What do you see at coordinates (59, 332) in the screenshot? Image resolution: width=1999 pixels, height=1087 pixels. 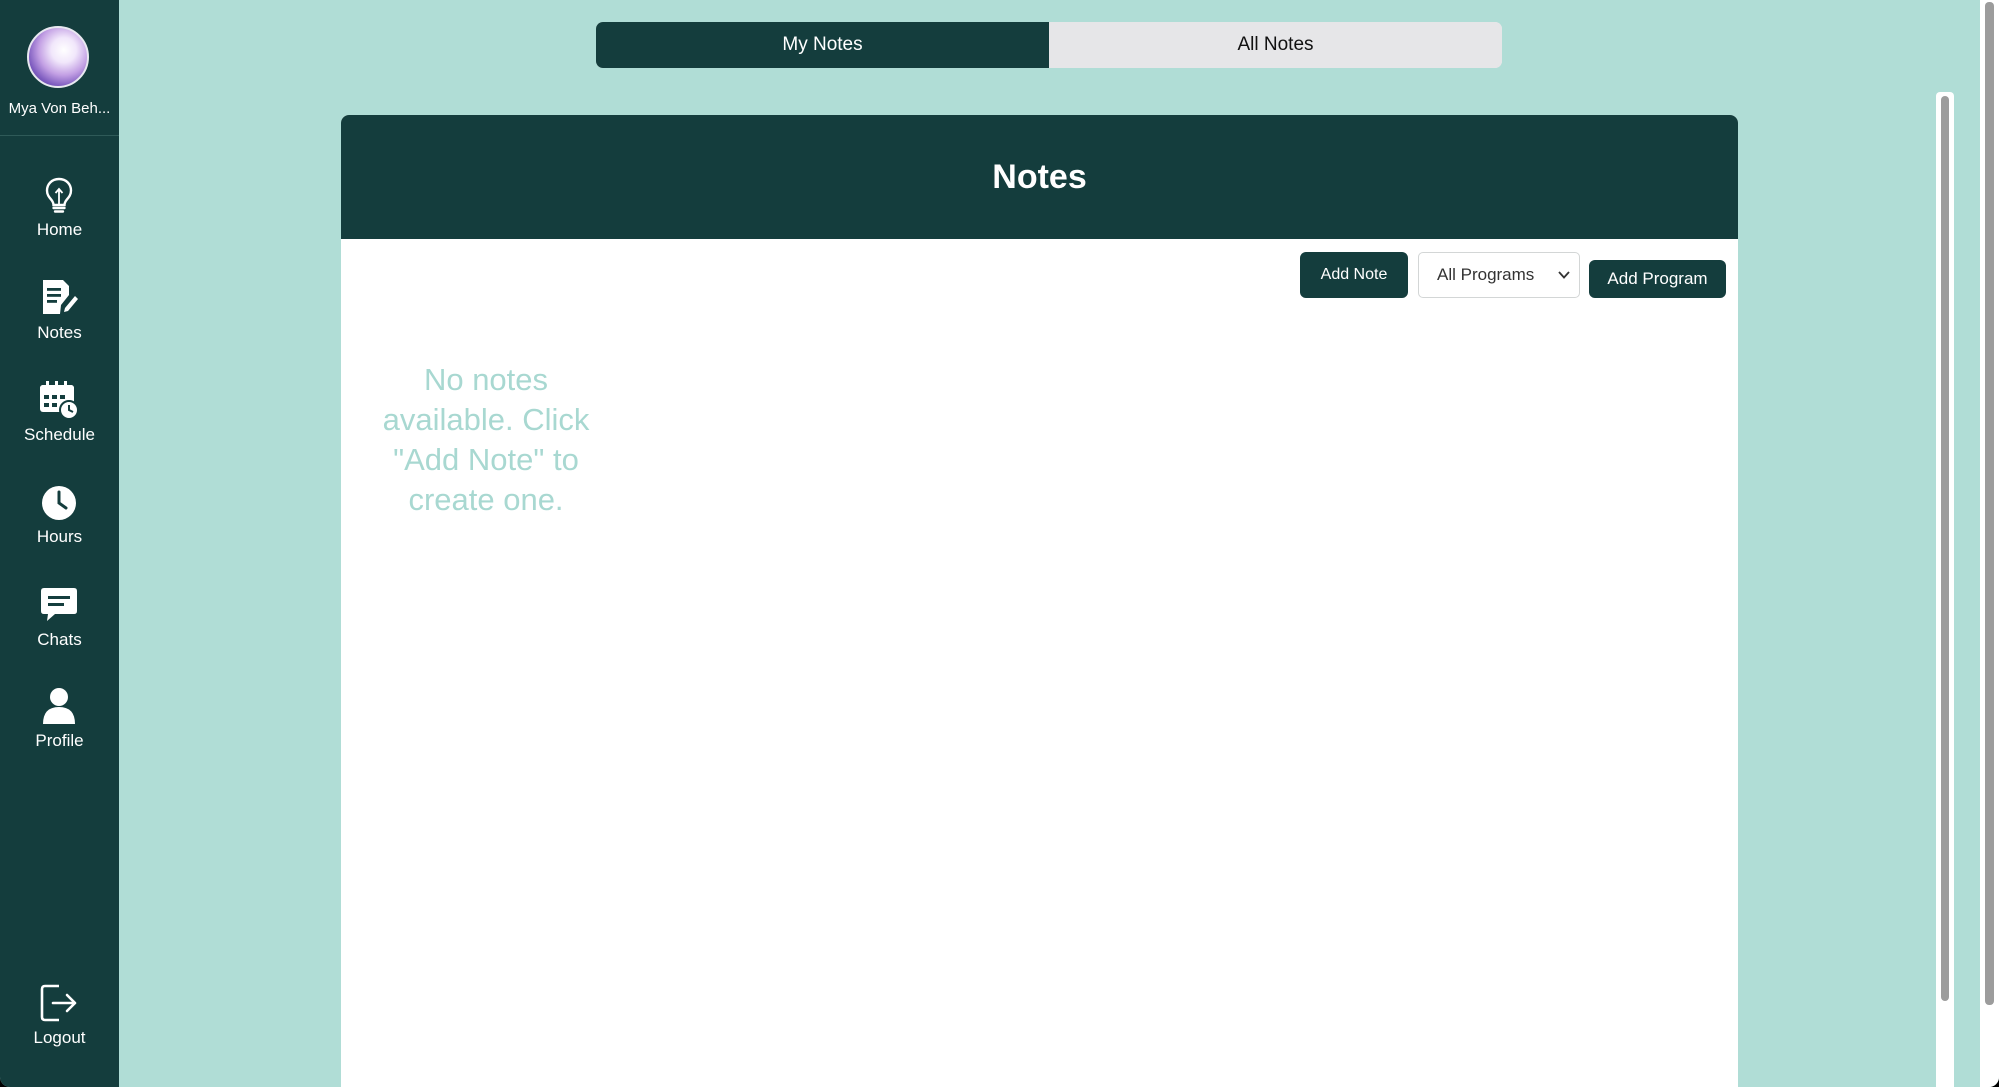 I see `sidebar-item-label: Notes` at bounding box center [59, 332].